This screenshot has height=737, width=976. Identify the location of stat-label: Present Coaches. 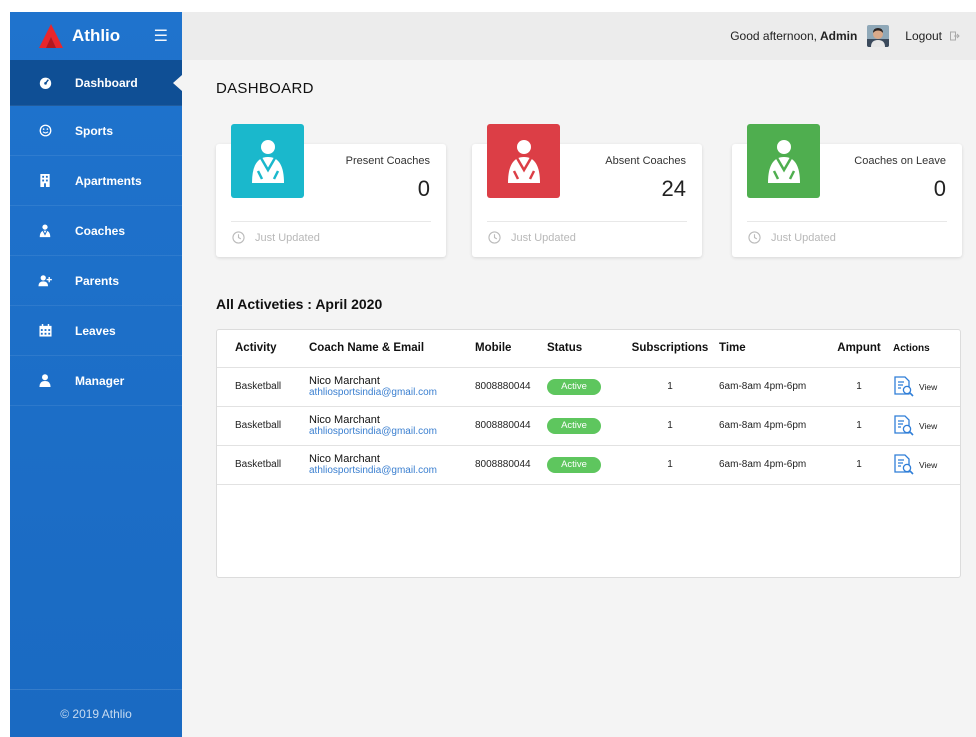
(387, 161).